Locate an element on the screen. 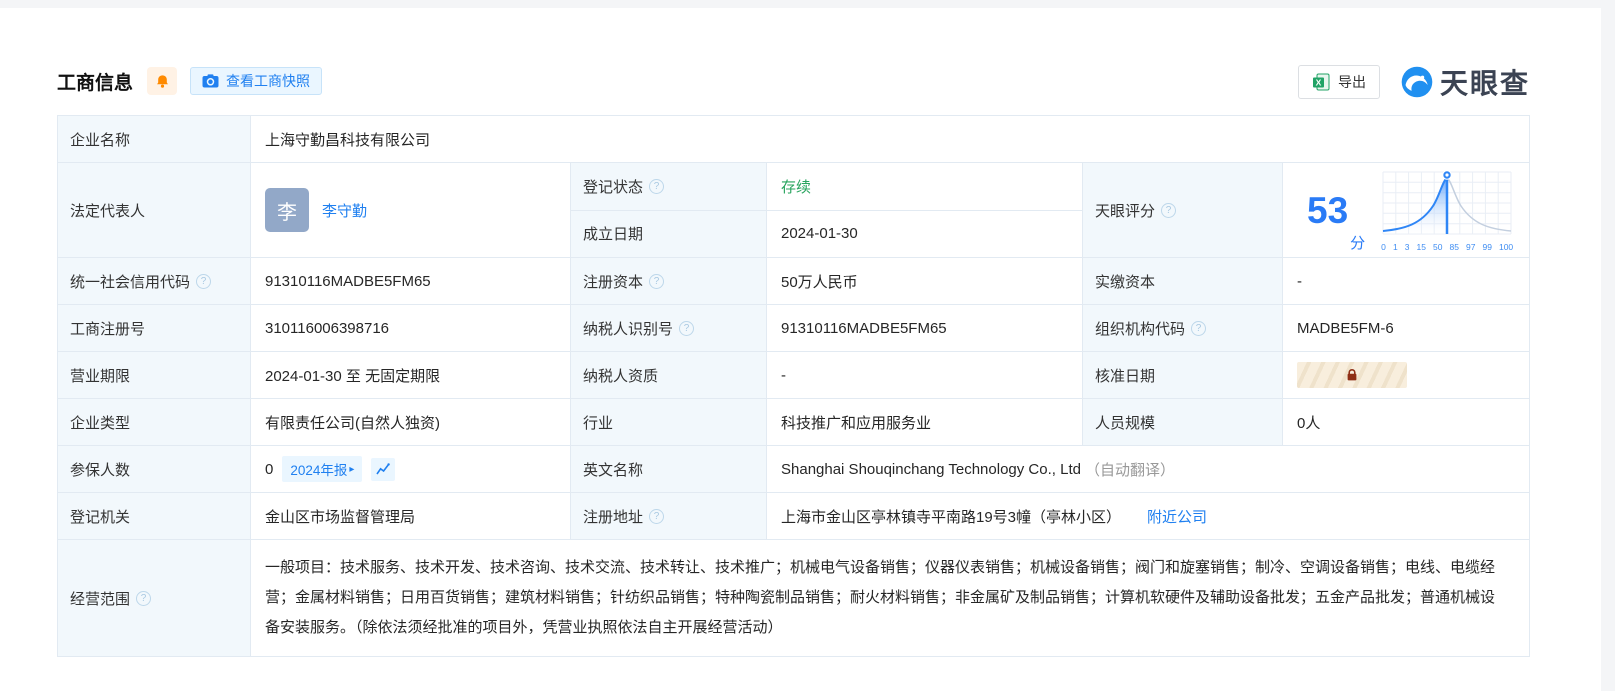  row-company-name: 企业名称 上海守勤昌科技有限公司 is located at coordinates (794, 139).